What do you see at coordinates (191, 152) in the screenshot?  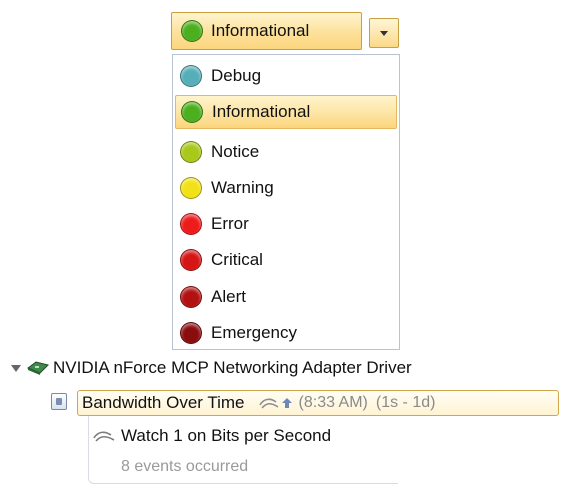 I see `yellow-green-circle-icon` at bounding box center [191, 152].